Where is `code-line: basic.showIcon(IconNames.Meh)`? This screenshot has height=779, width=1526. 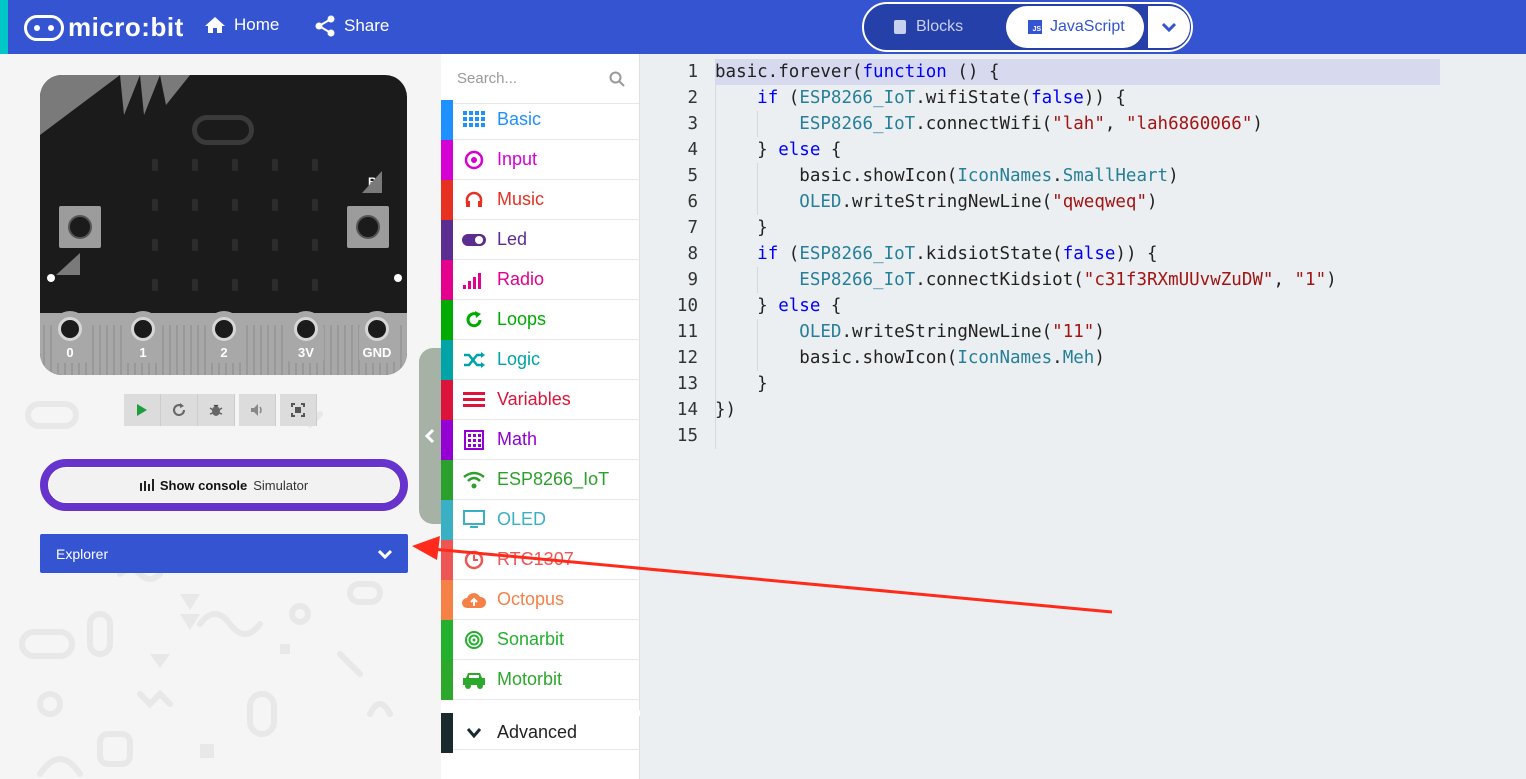 code-line: basic.showIcon(IconNames.Meh) is located at coordinates (1026, 358).